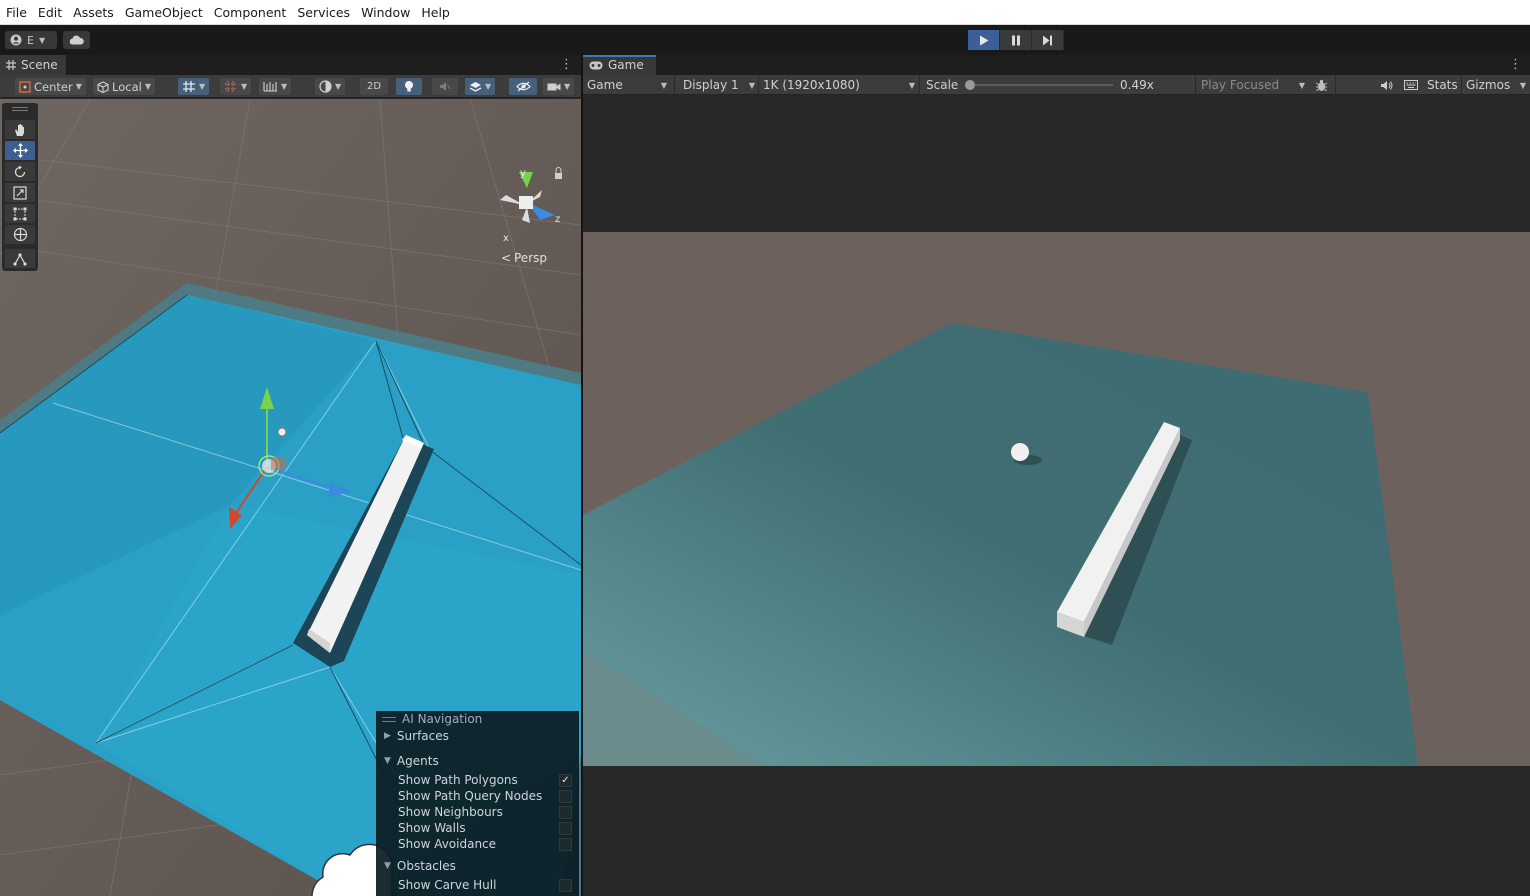 The width and height of the screenshot is (1530, 896). Describe the element at coordinates (506, 258) in the screenshot. I see `persp-icon: <` at that location.